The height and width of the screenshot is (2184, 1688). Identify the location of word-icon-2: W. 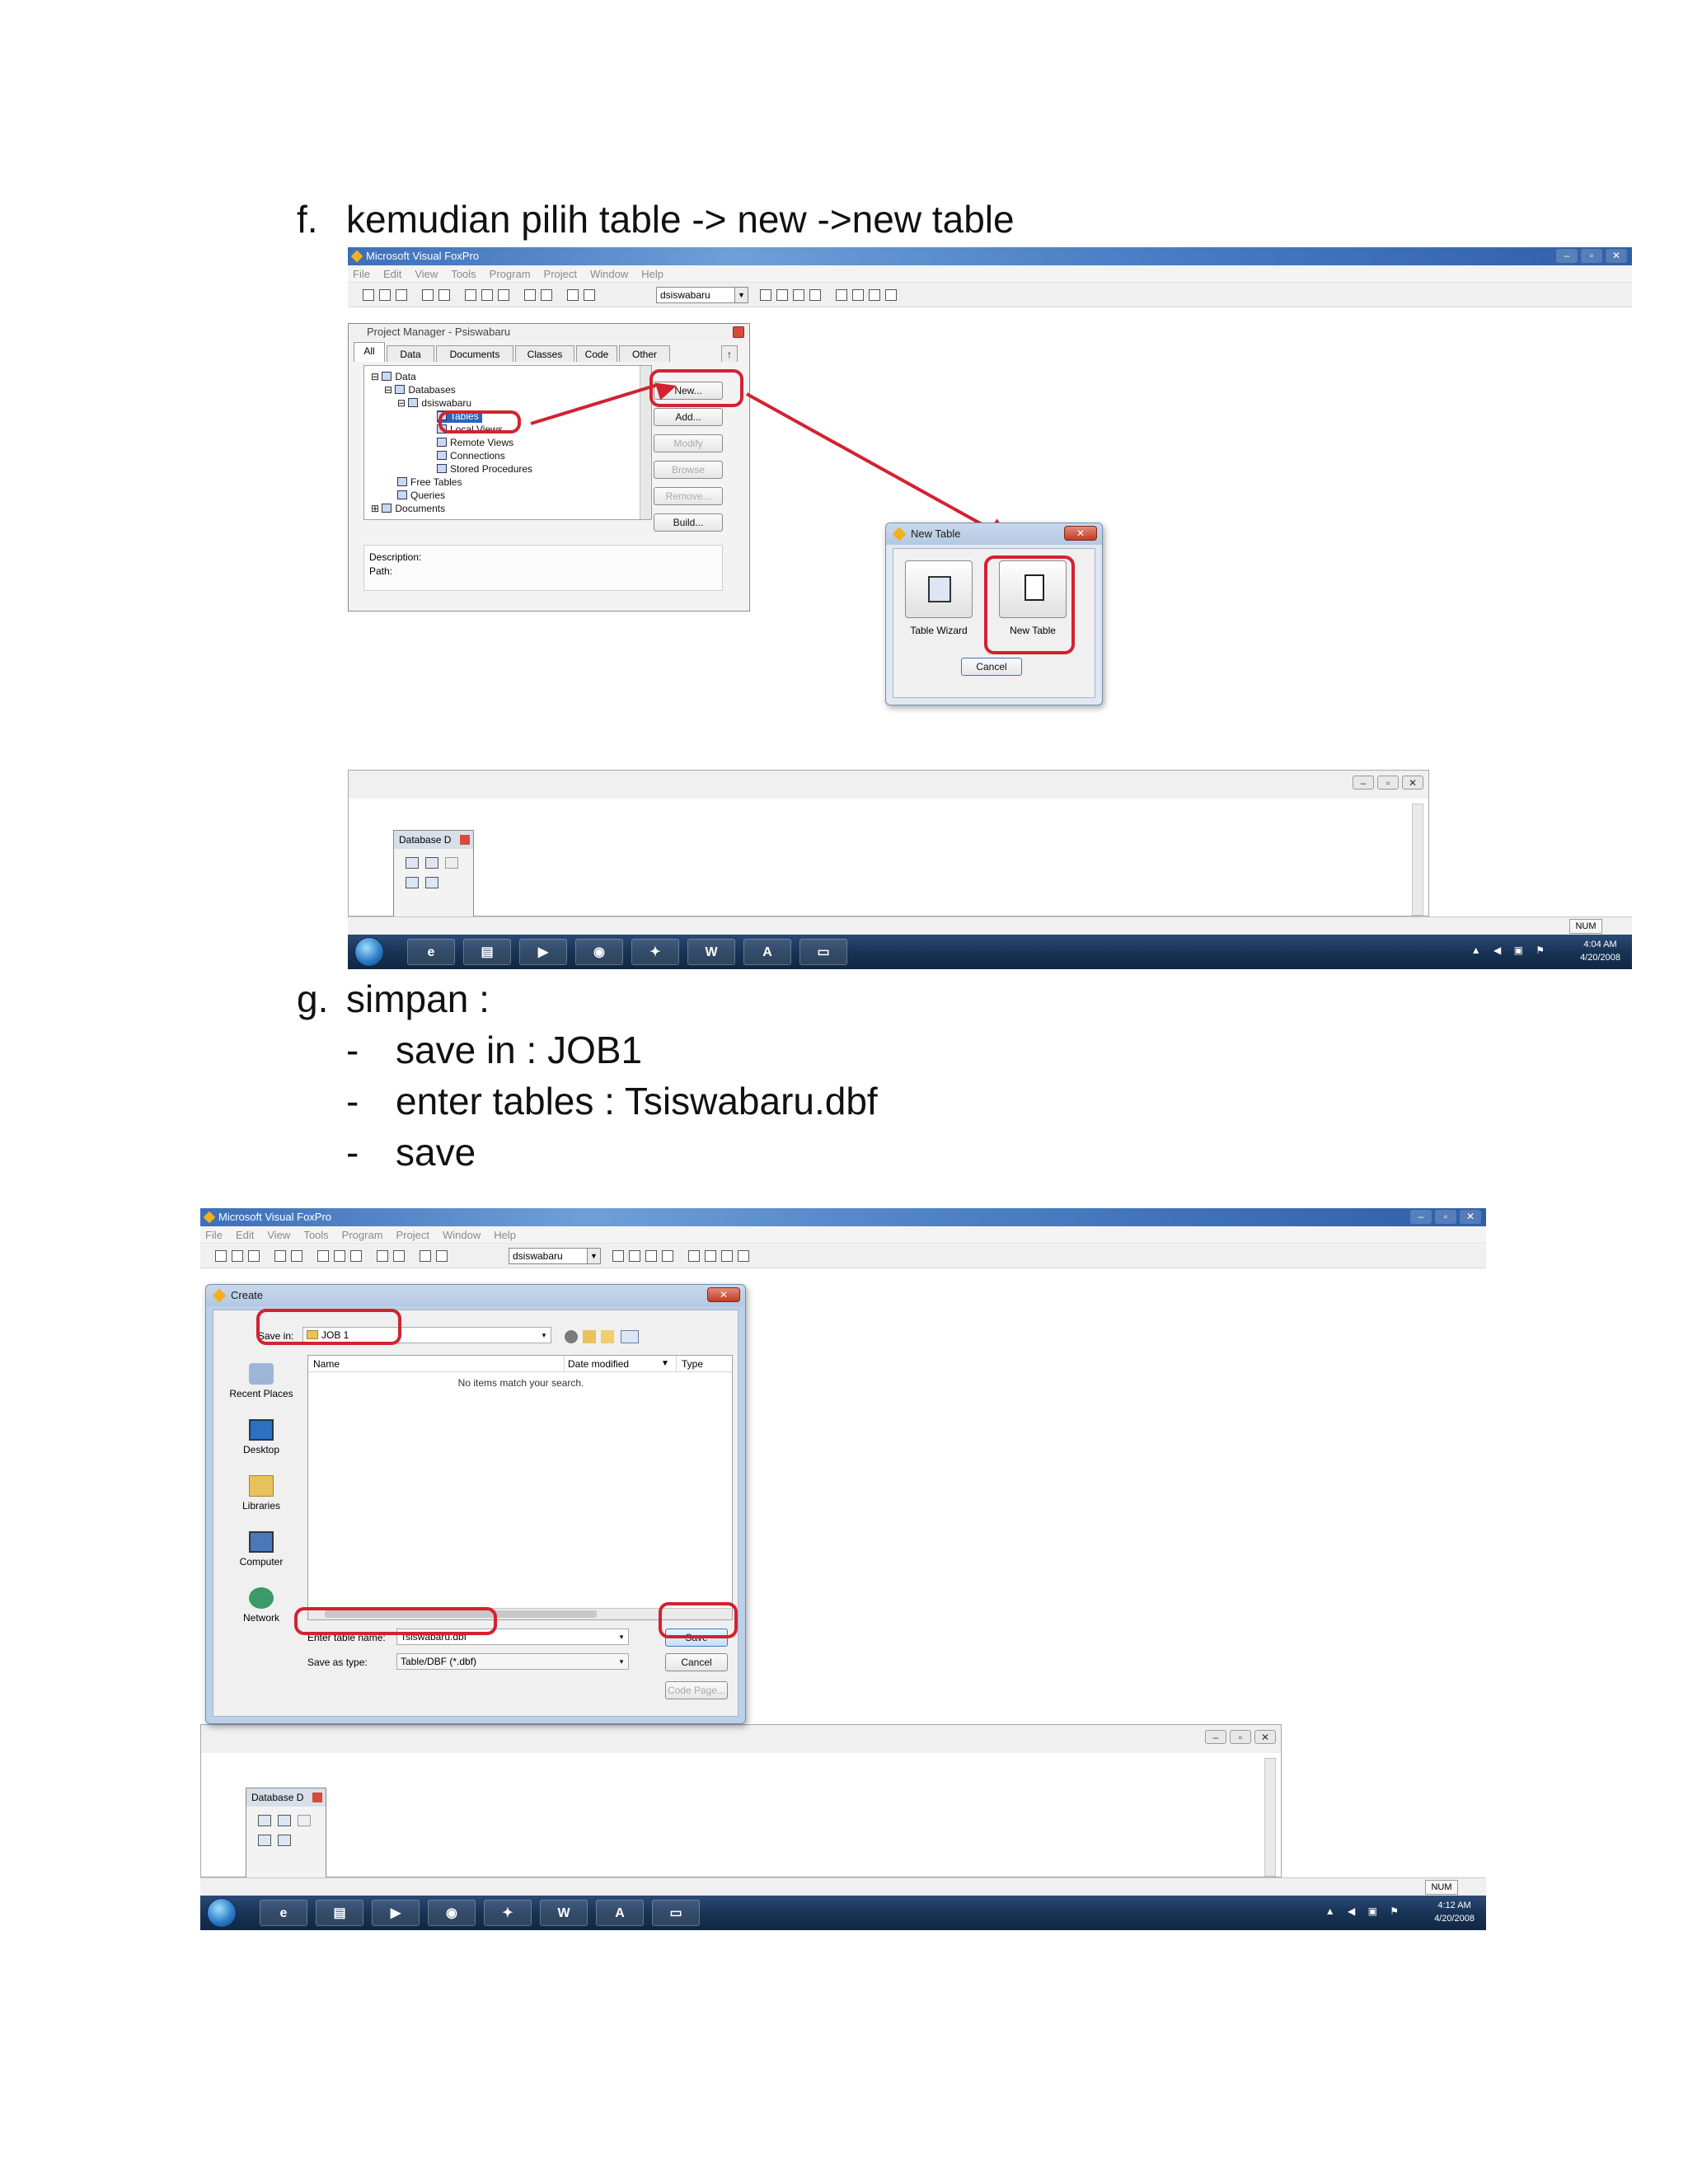
(564, 1913).